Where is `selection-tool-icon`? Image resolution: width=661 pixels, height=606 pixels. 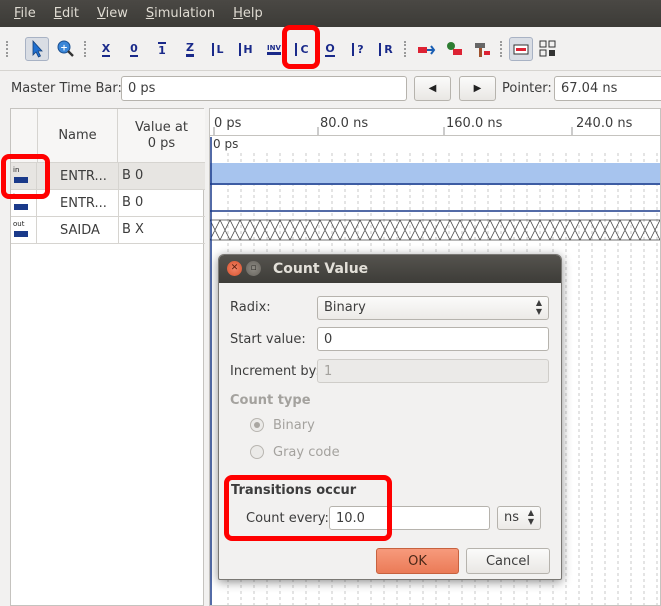 selection-tool-icon is located at coordinates (37, 48).